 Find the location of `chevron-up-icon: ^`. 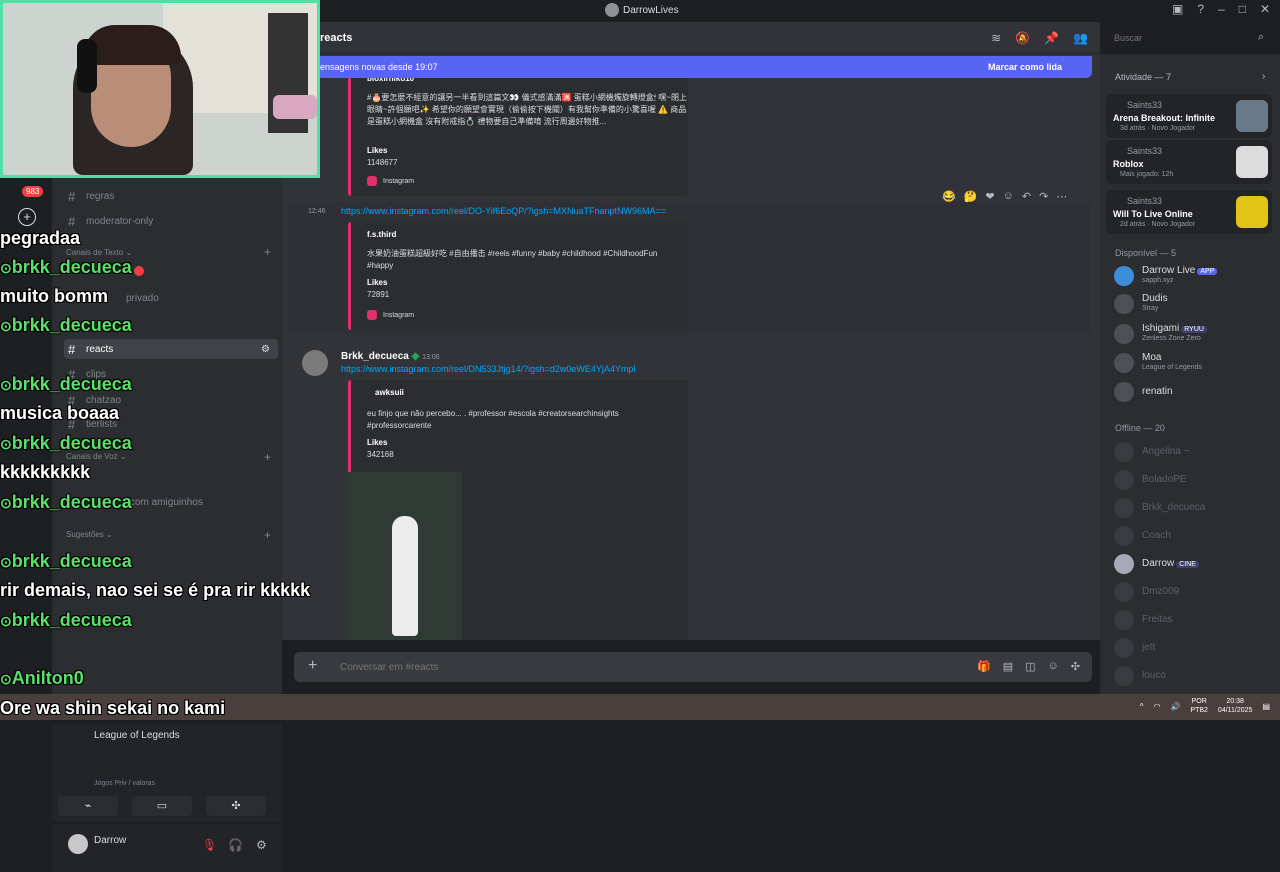

chevron-up-icon: ^ is located at coordinates (1142, 706).